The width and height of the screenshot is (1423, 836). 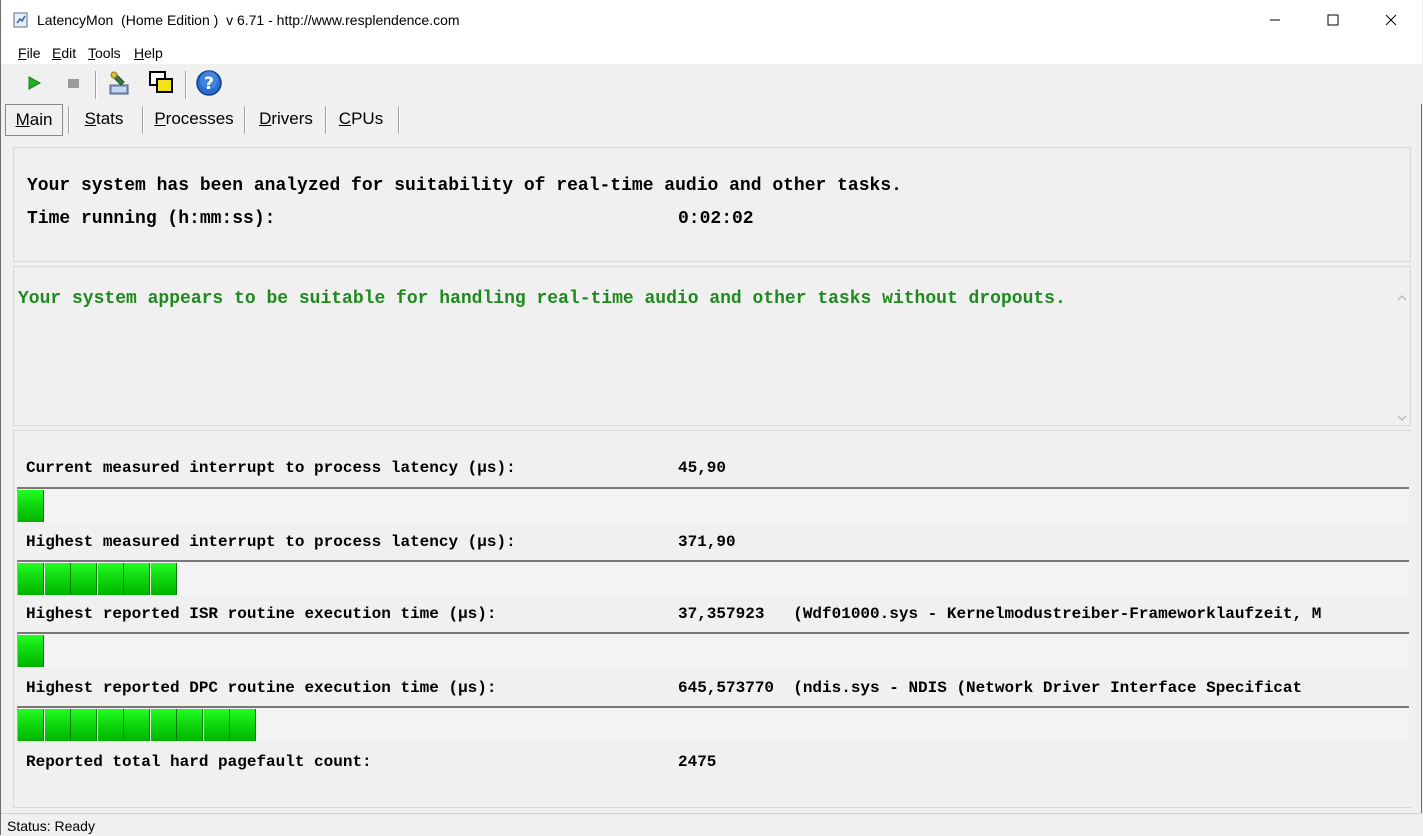 I want to click on menu-bar: File Edit Tools Help, so click(x=711, y=53).